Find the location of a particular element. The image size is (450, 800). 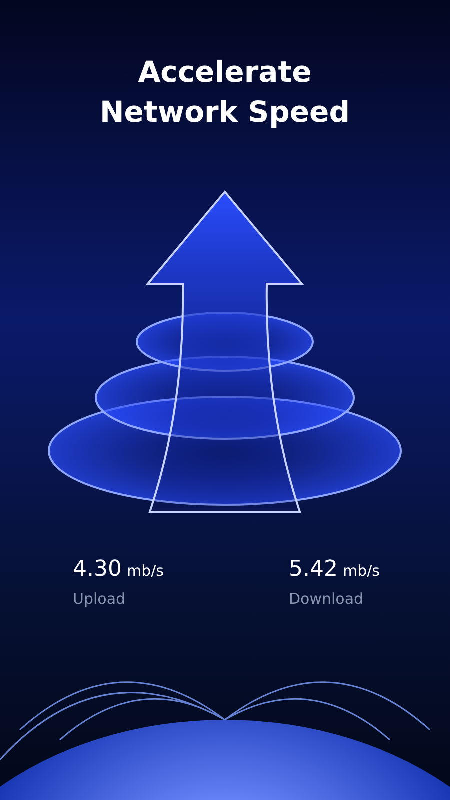

speed-value: 5.42 is located at coordinates (313, 569).